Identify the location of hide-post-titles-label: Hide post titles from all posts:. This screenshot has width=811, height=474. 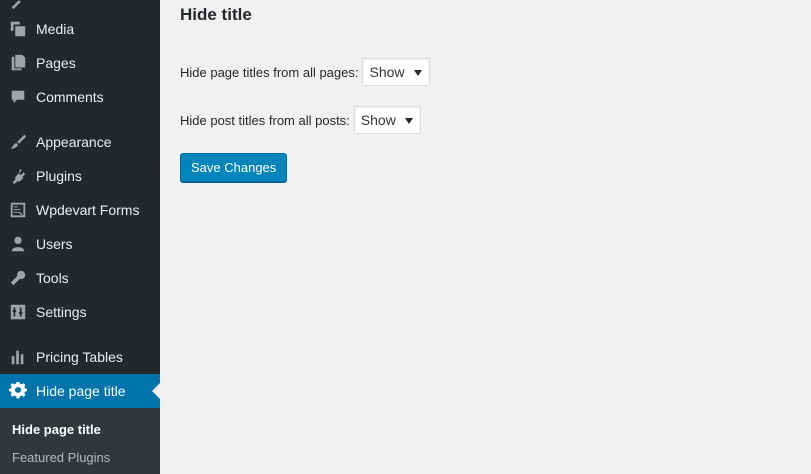
(265, 120).